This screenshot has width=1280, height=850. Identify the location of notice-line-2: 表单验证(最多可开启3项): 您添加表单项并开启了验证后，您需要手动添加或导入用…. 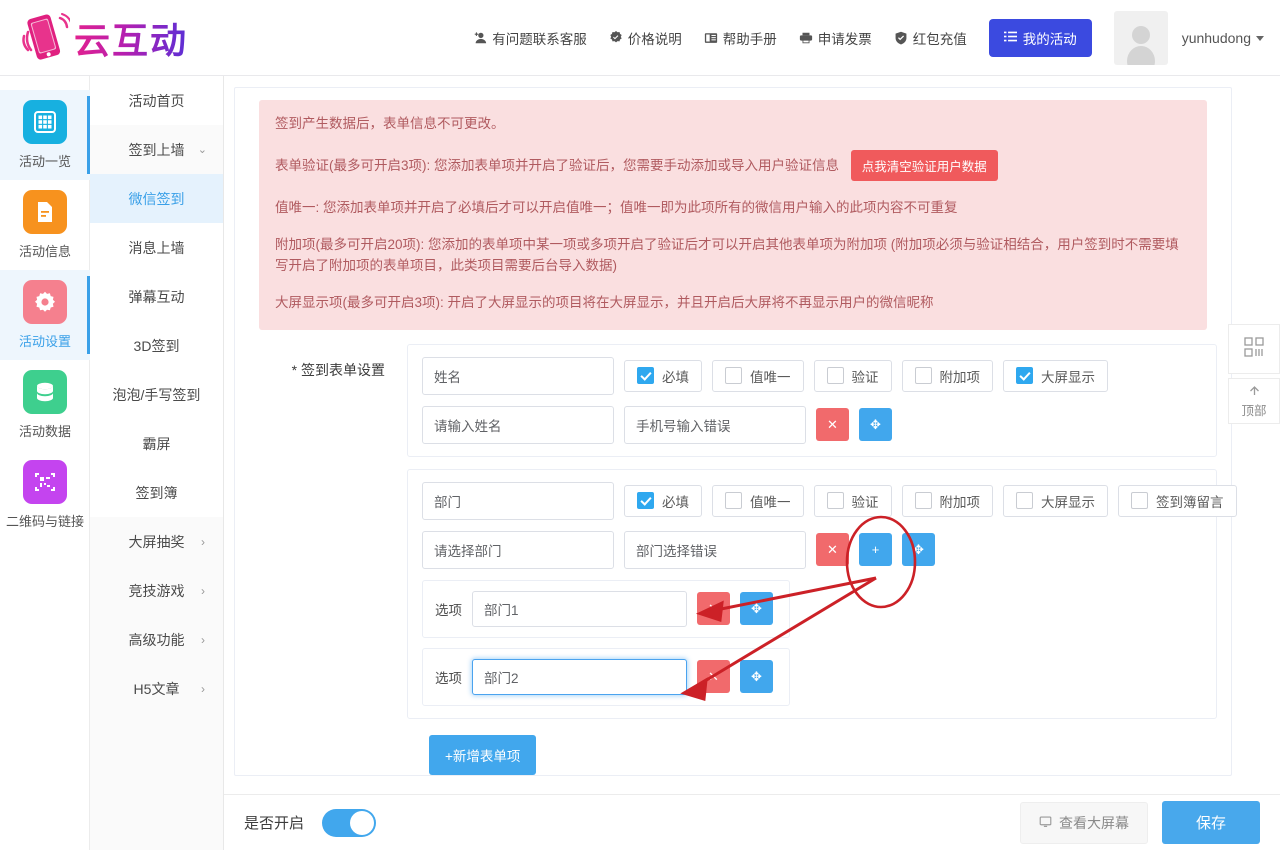
(733, 165).